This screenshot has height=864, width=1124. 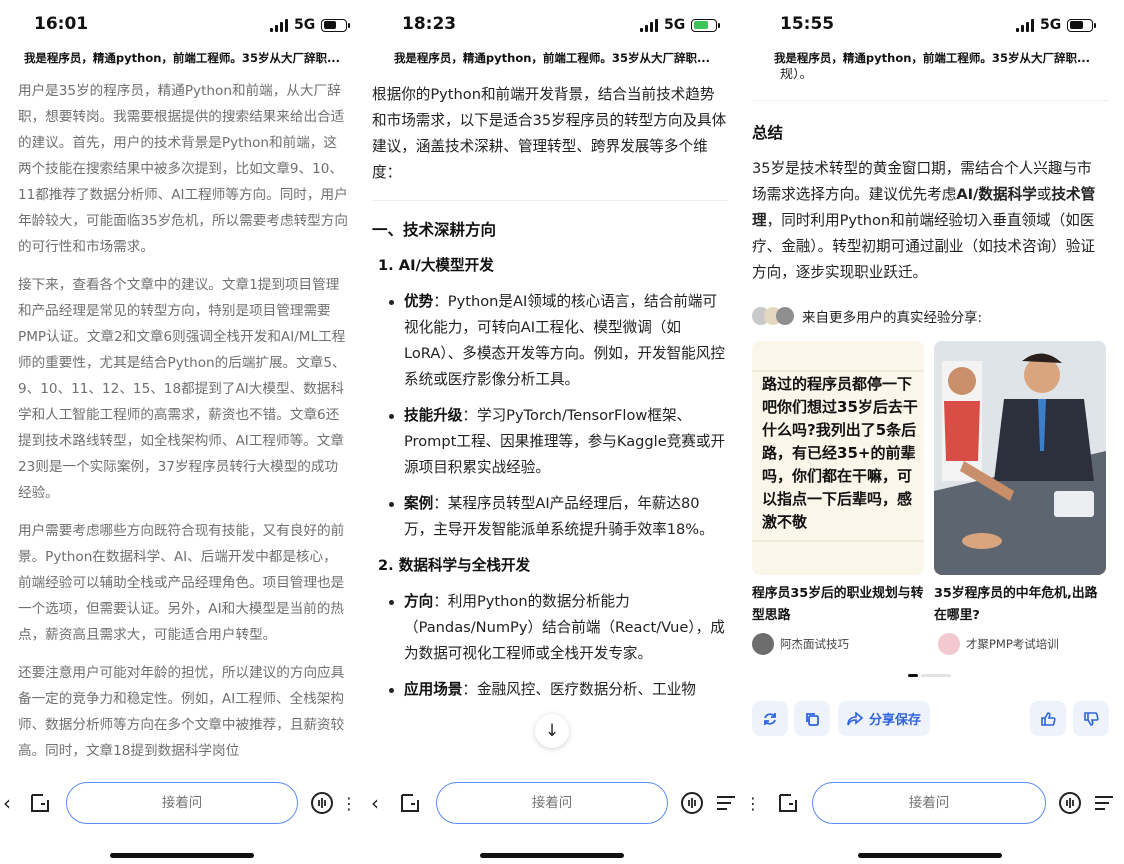 I want to click on card-caption: 35岁程序员的中年危机,出路在哪里?, so click(x=1020, y=605).